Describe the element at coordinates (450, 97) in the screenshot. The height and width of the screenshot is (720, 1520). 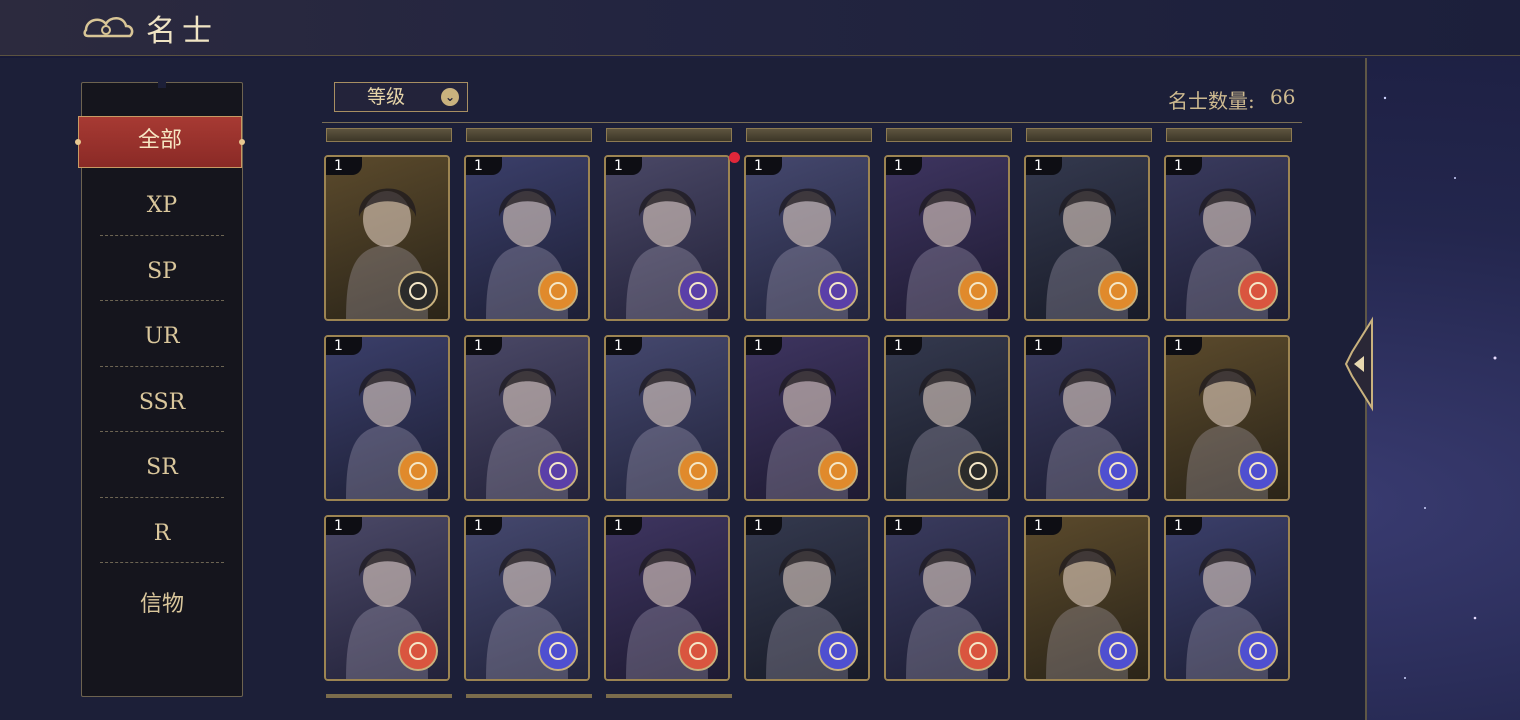
I see `chevron-down-icon: ⌄` at that location.